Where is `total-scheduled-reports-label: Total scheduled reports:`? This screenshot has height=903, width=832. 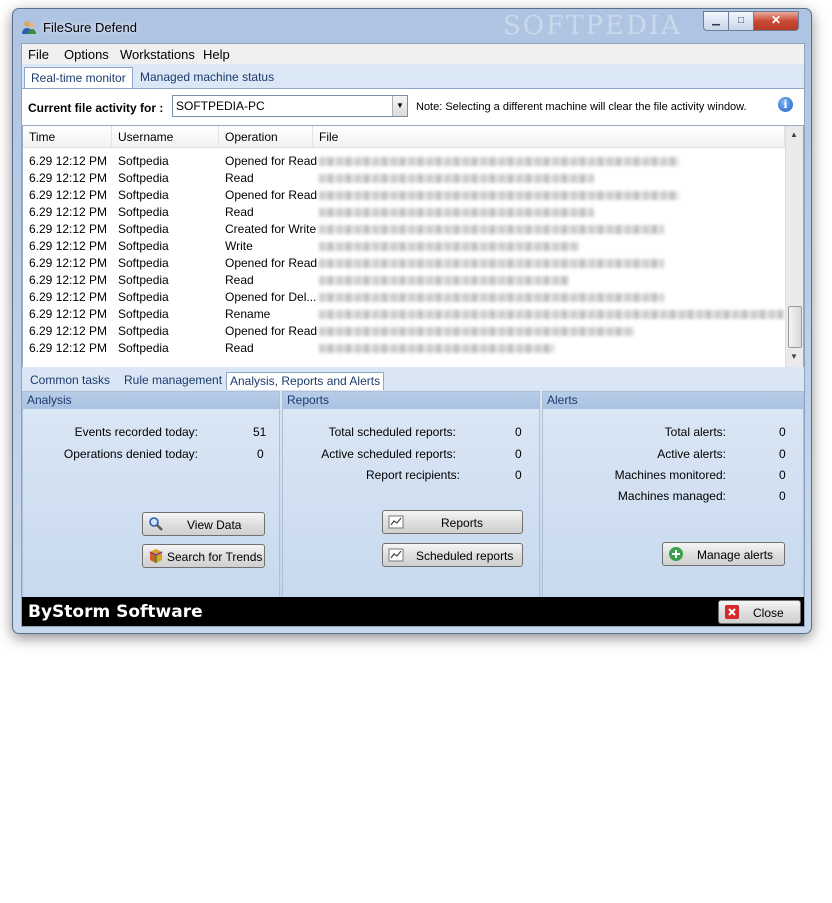 total-scheduled-reports-label: Total scheduled reports: is located at coordinates (392, 432).